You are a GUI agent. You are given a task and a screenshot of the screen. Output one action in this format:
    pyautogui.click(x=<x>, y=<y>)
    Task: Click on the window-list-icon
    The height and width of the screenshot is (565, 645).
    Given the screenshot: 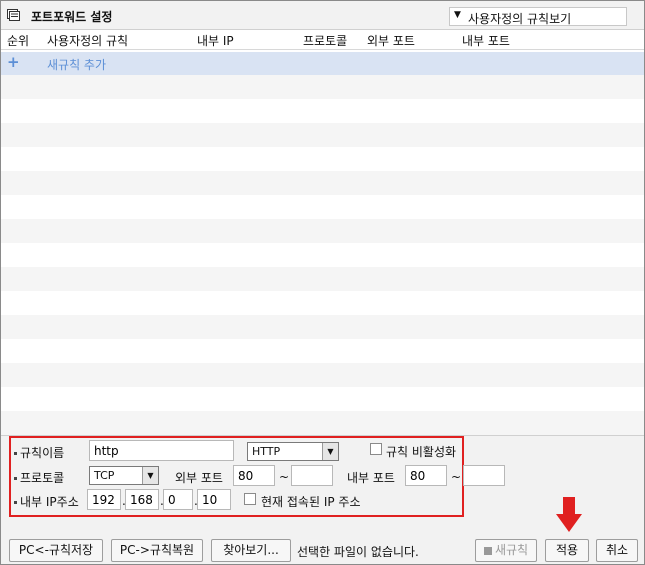 What is the action you would take?
    pyautogui.click(x=13, y=15)
    